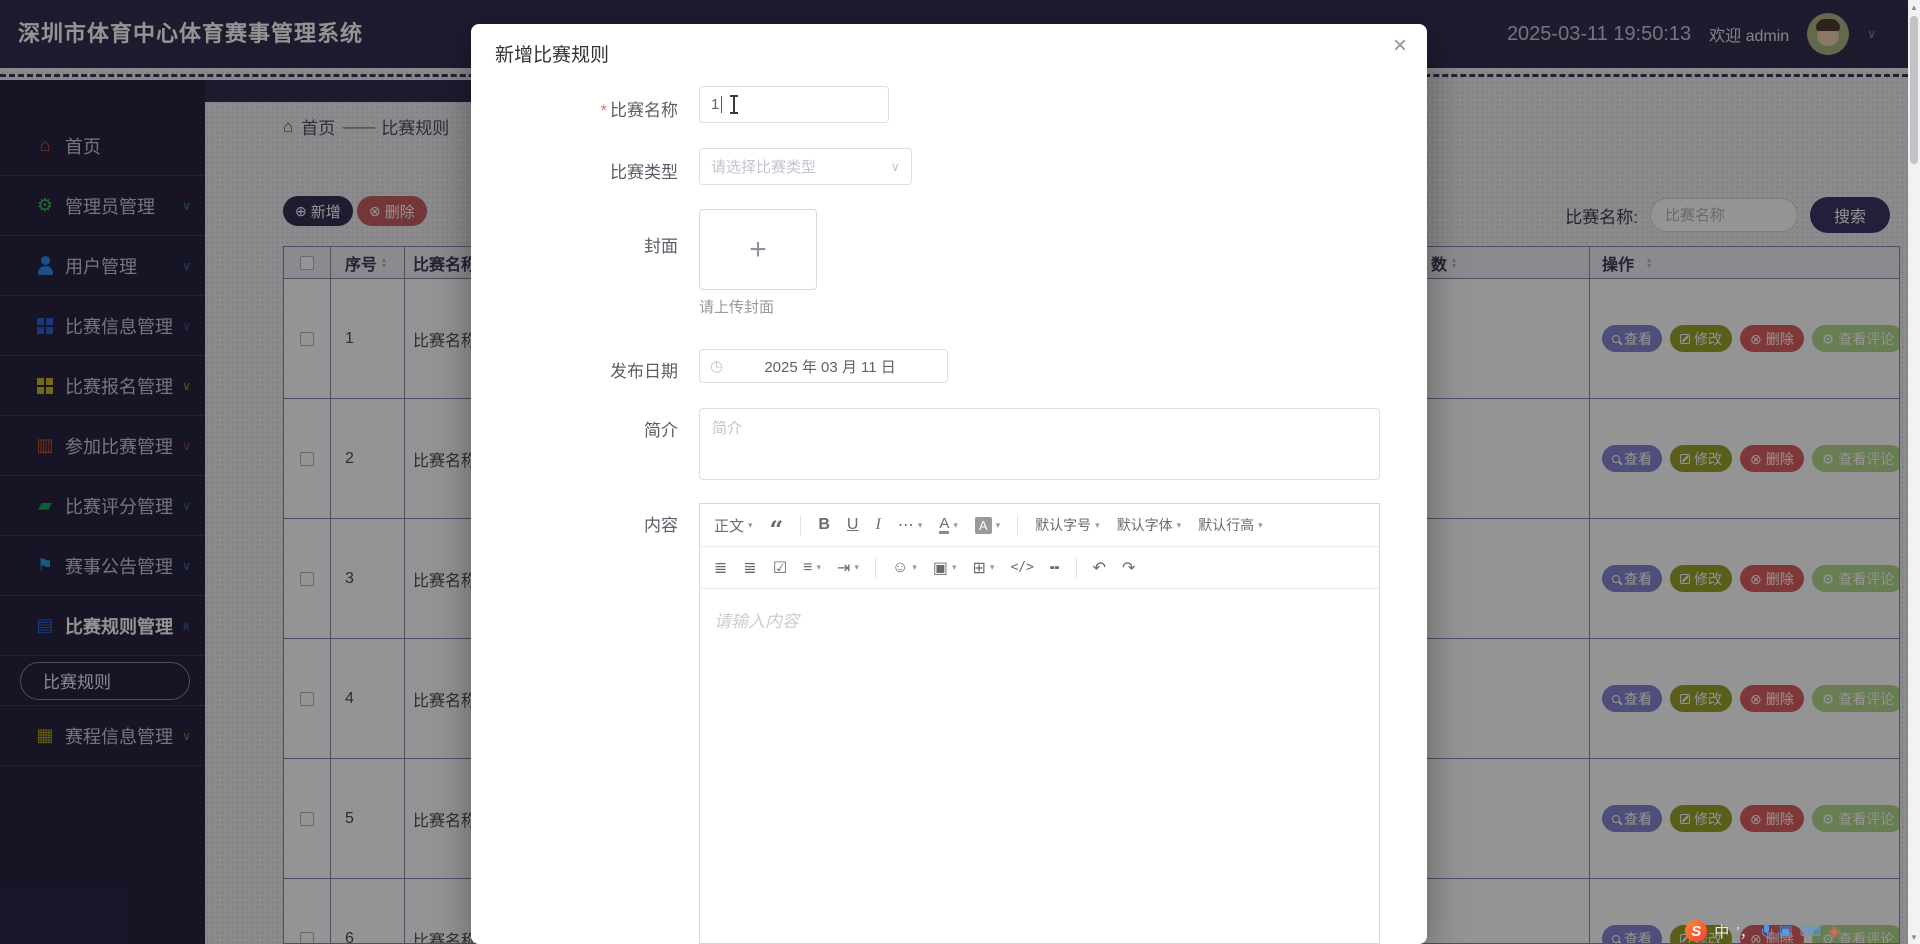 This screenshot has height=944, width=1920. Describe the element at coordinates (945, 568) in the screenshot. I see `image-button: ▣ ▾` at that location.